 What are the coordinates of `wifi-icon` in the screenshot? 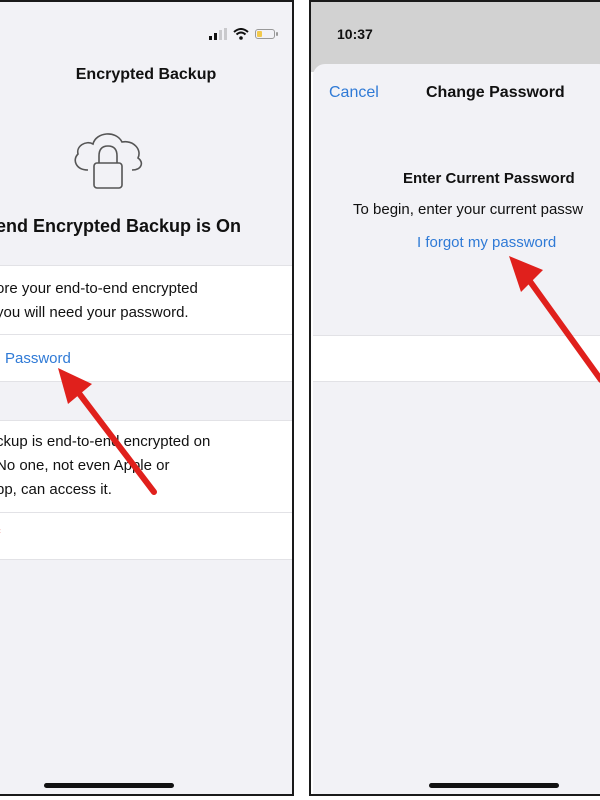 It's located at (241, 34).